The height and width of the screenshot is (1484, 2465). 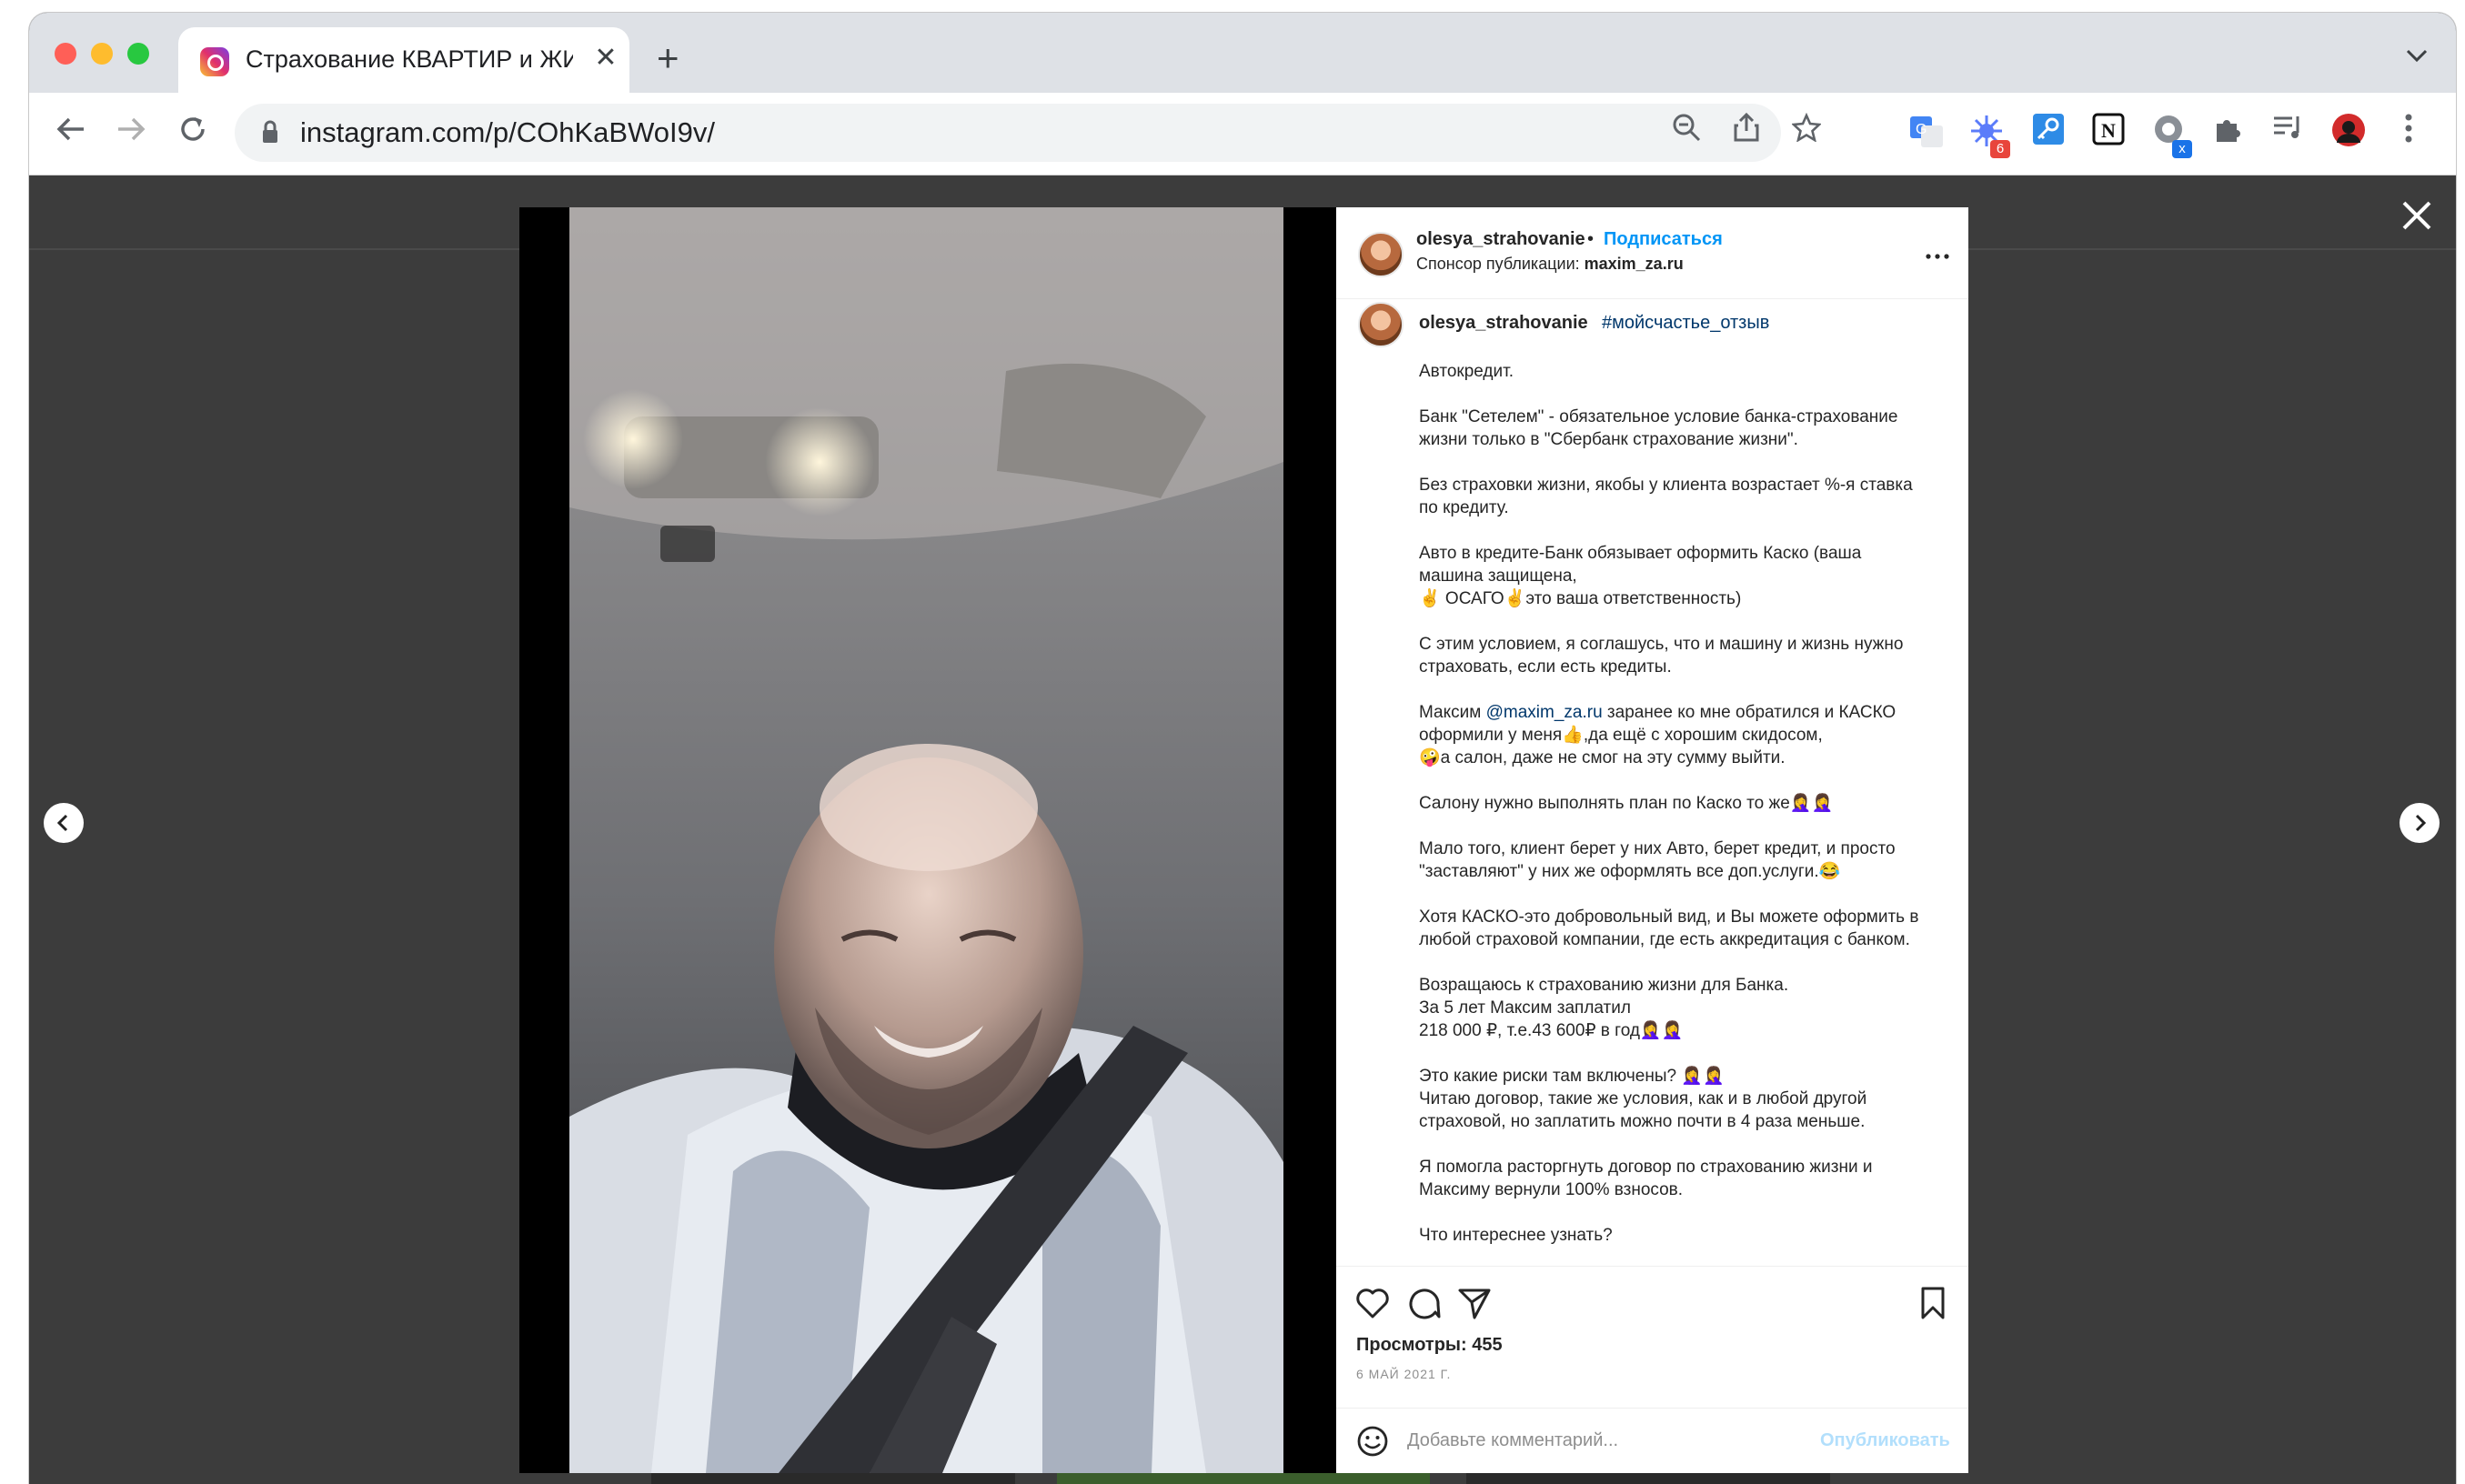 I want to click on back-arrow-icon, so click(x=71, y=133).